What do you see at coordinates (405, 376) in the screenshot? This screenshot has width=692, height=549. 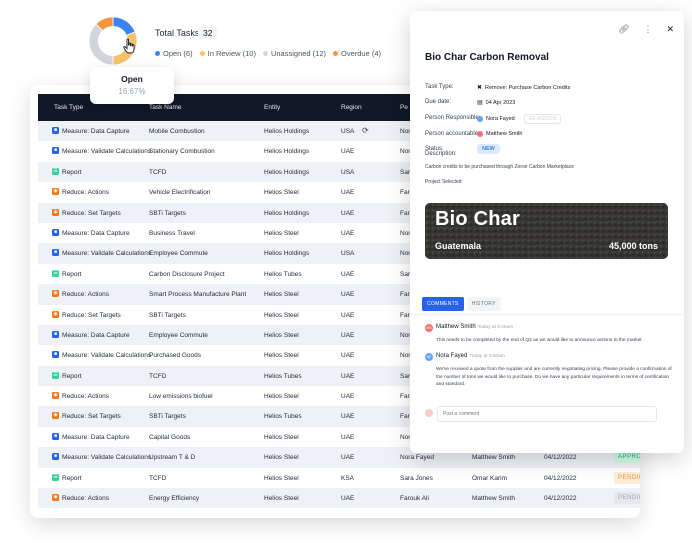 I see `person-responsible: Sar` at bounding box center [405, 376].